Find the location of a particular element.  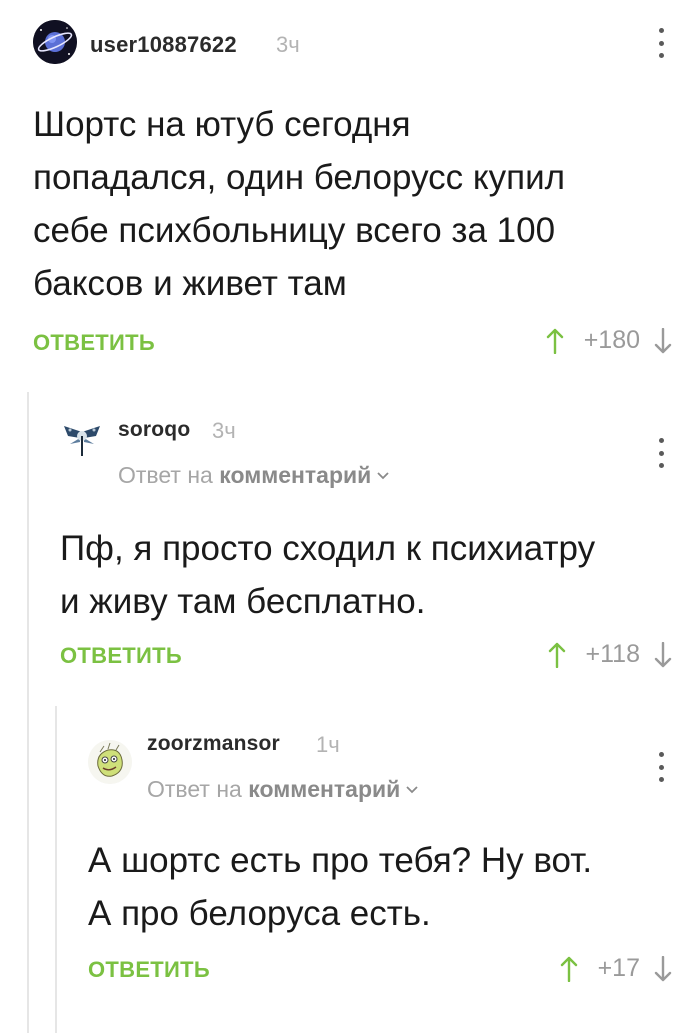

username: soroqo is located at coordinates (154, 430).